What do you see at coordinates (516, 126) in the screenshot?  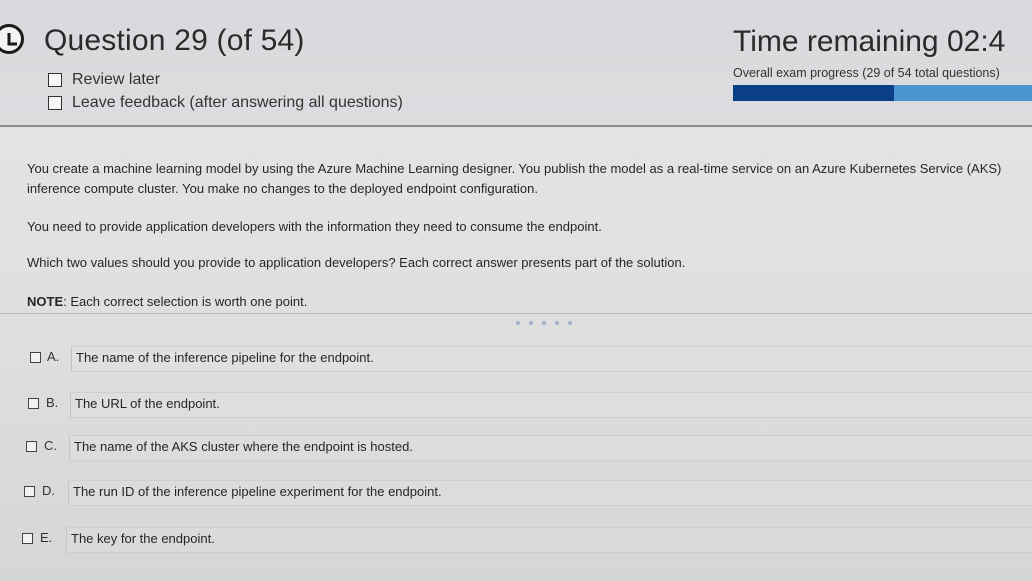 I see `header-divider` at bounding box center [516, 126].